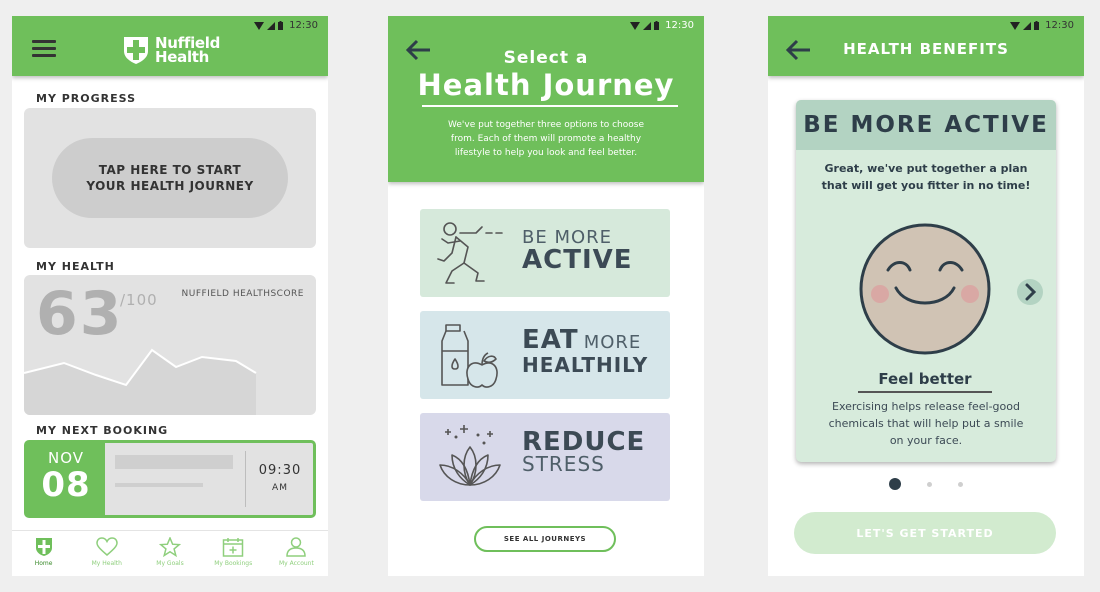 This screenshot has width=1100, height=592. I want to click on runner-icon, so click(470, 253).